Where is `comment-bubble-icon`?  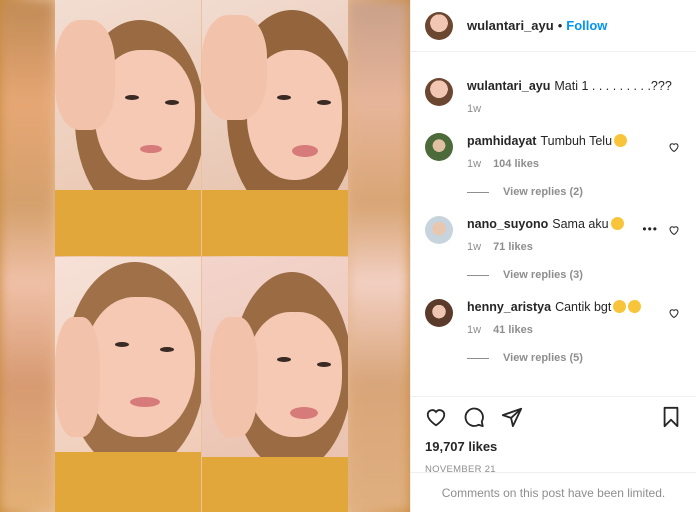 comment-bubble-icon is located at coordinates (474, 417).